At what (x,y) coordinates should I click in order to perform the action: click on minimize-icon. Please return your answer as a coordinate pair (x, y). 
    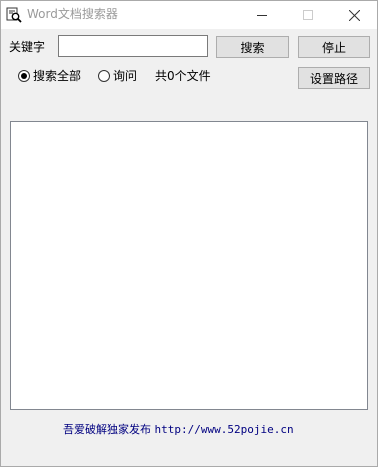
    Looking at the image, I should click on (262, 15).